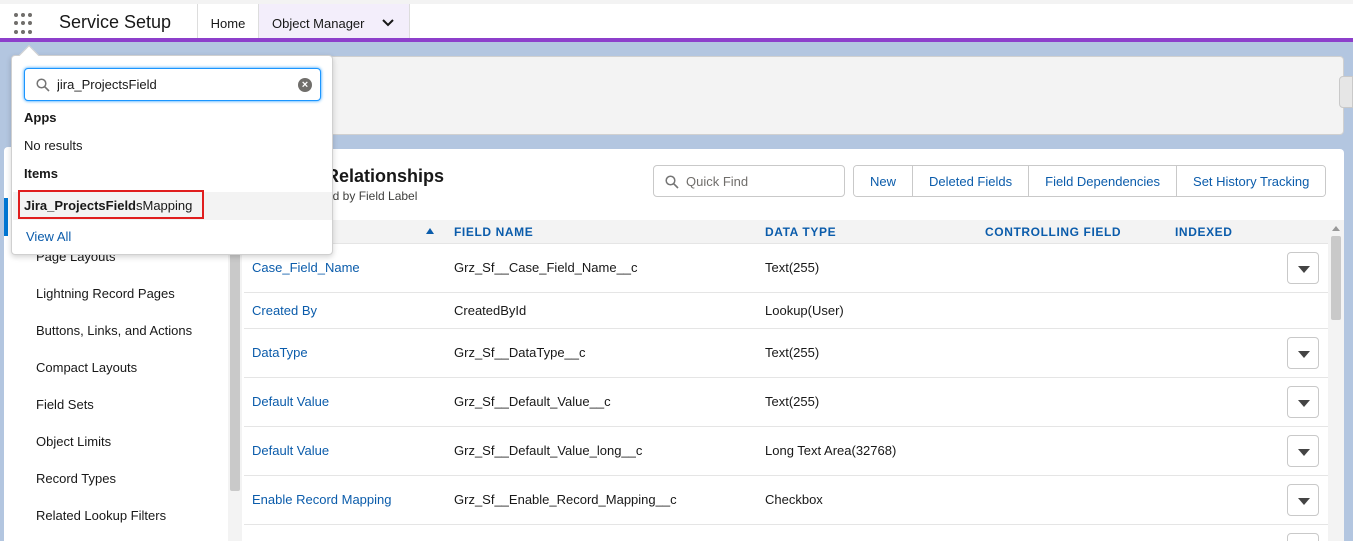 The height and width of the screenshot is (541, 1353). I want to click on set-history-tracking-button: Set History Tracking, so click(1251, 181).